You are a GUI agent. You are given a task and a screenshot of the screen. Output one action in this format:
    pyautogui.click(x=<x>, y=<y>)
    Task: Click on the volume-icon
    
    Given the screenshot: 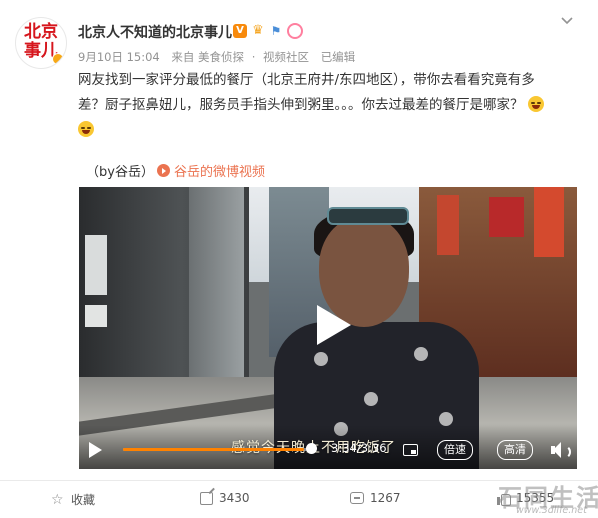 What is the action you would take?
    pyautogui.click(x=561, y=450)
    